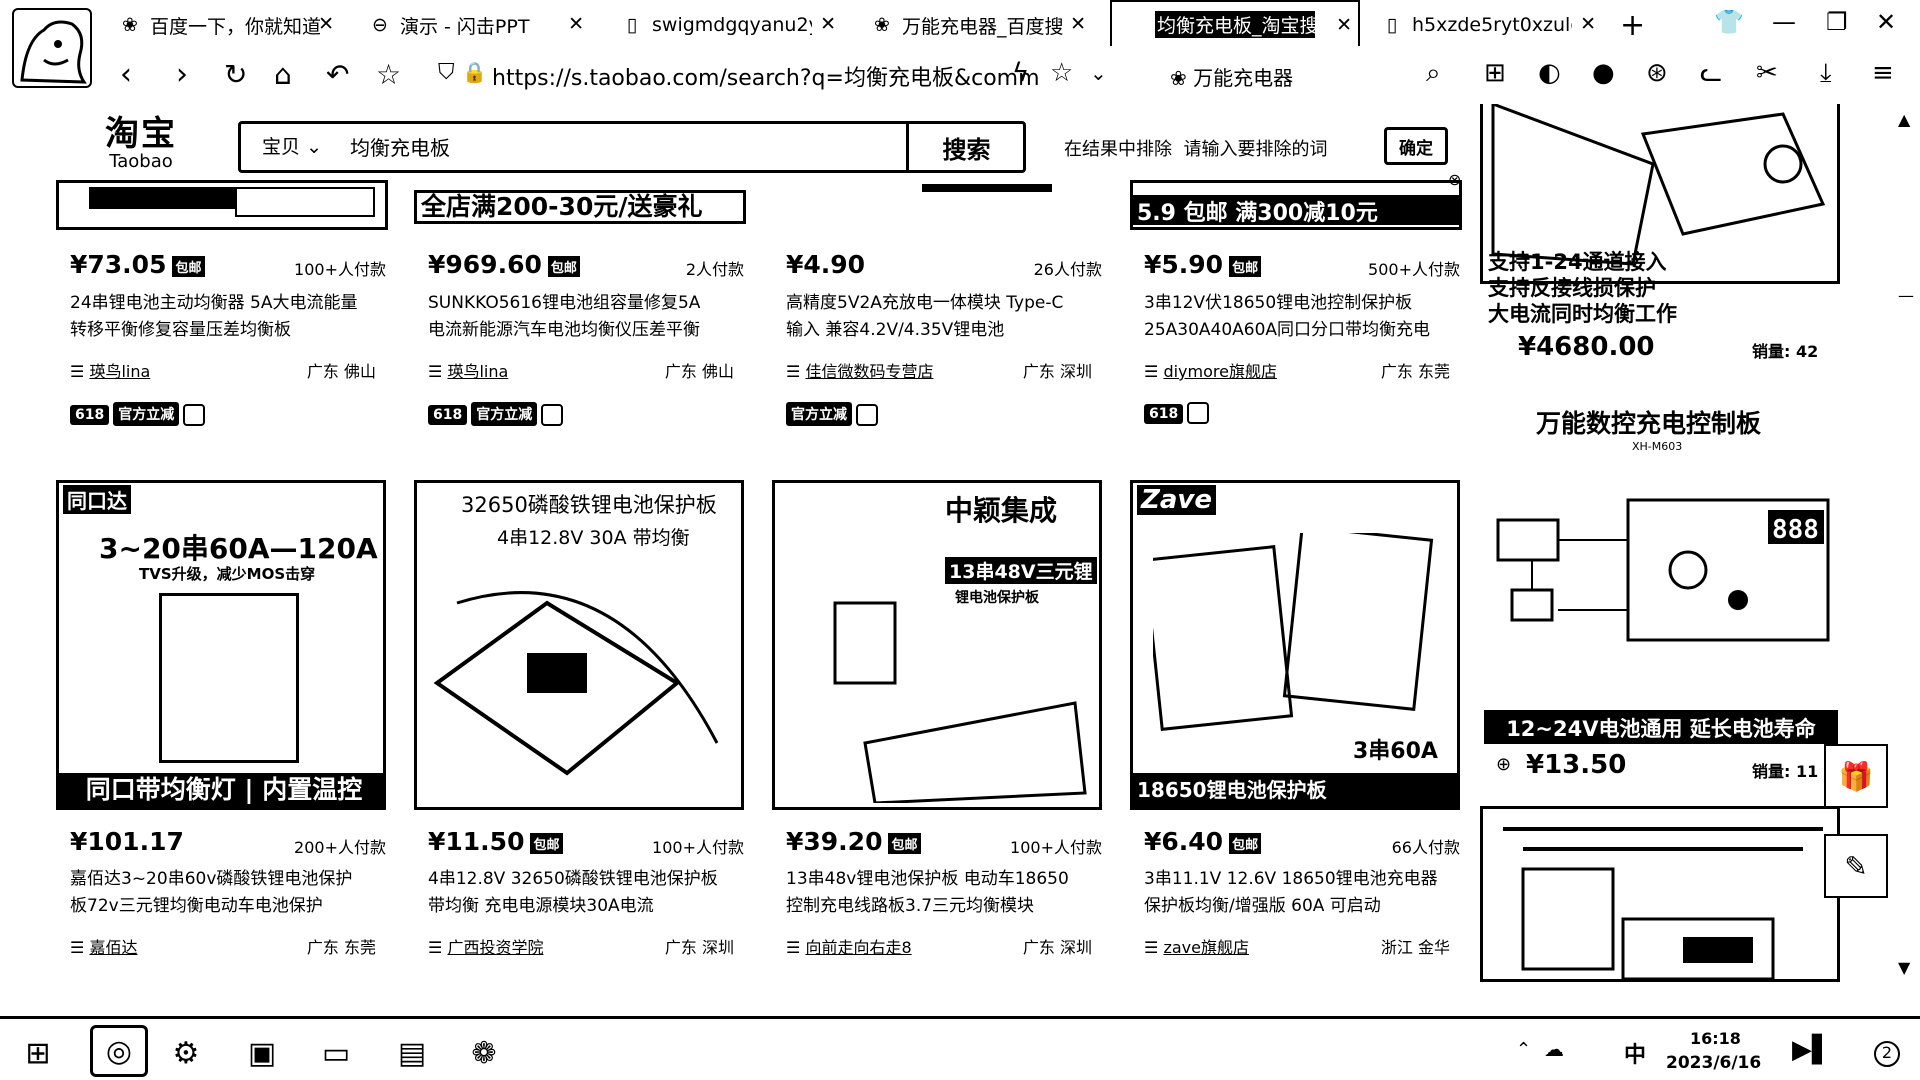 This screenshot has width=1920, height=1080. What do you see at coordinates (1904, 967) in the screenshot?
I see `scroll-down-arrow: ▼` at bounding box center [1904, 967].